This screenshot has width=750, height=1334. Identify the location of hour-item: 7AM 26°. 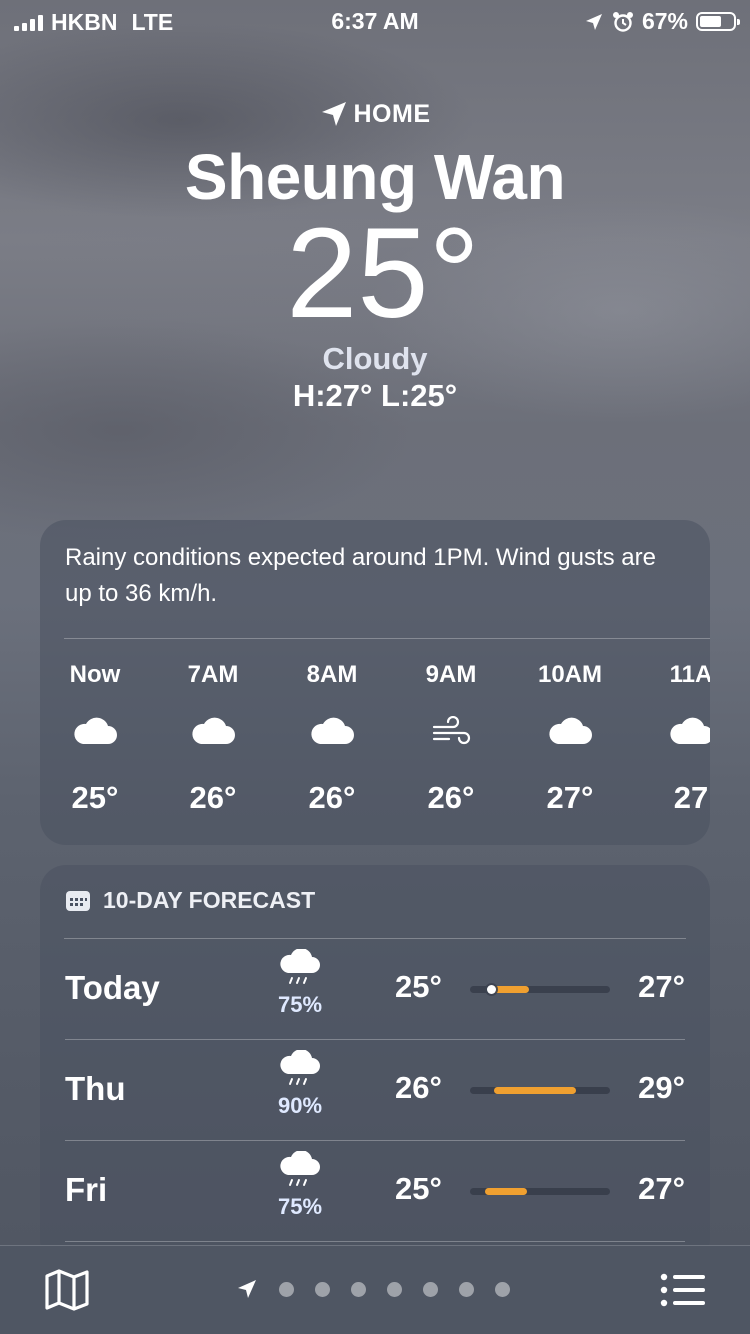
(213, 738).